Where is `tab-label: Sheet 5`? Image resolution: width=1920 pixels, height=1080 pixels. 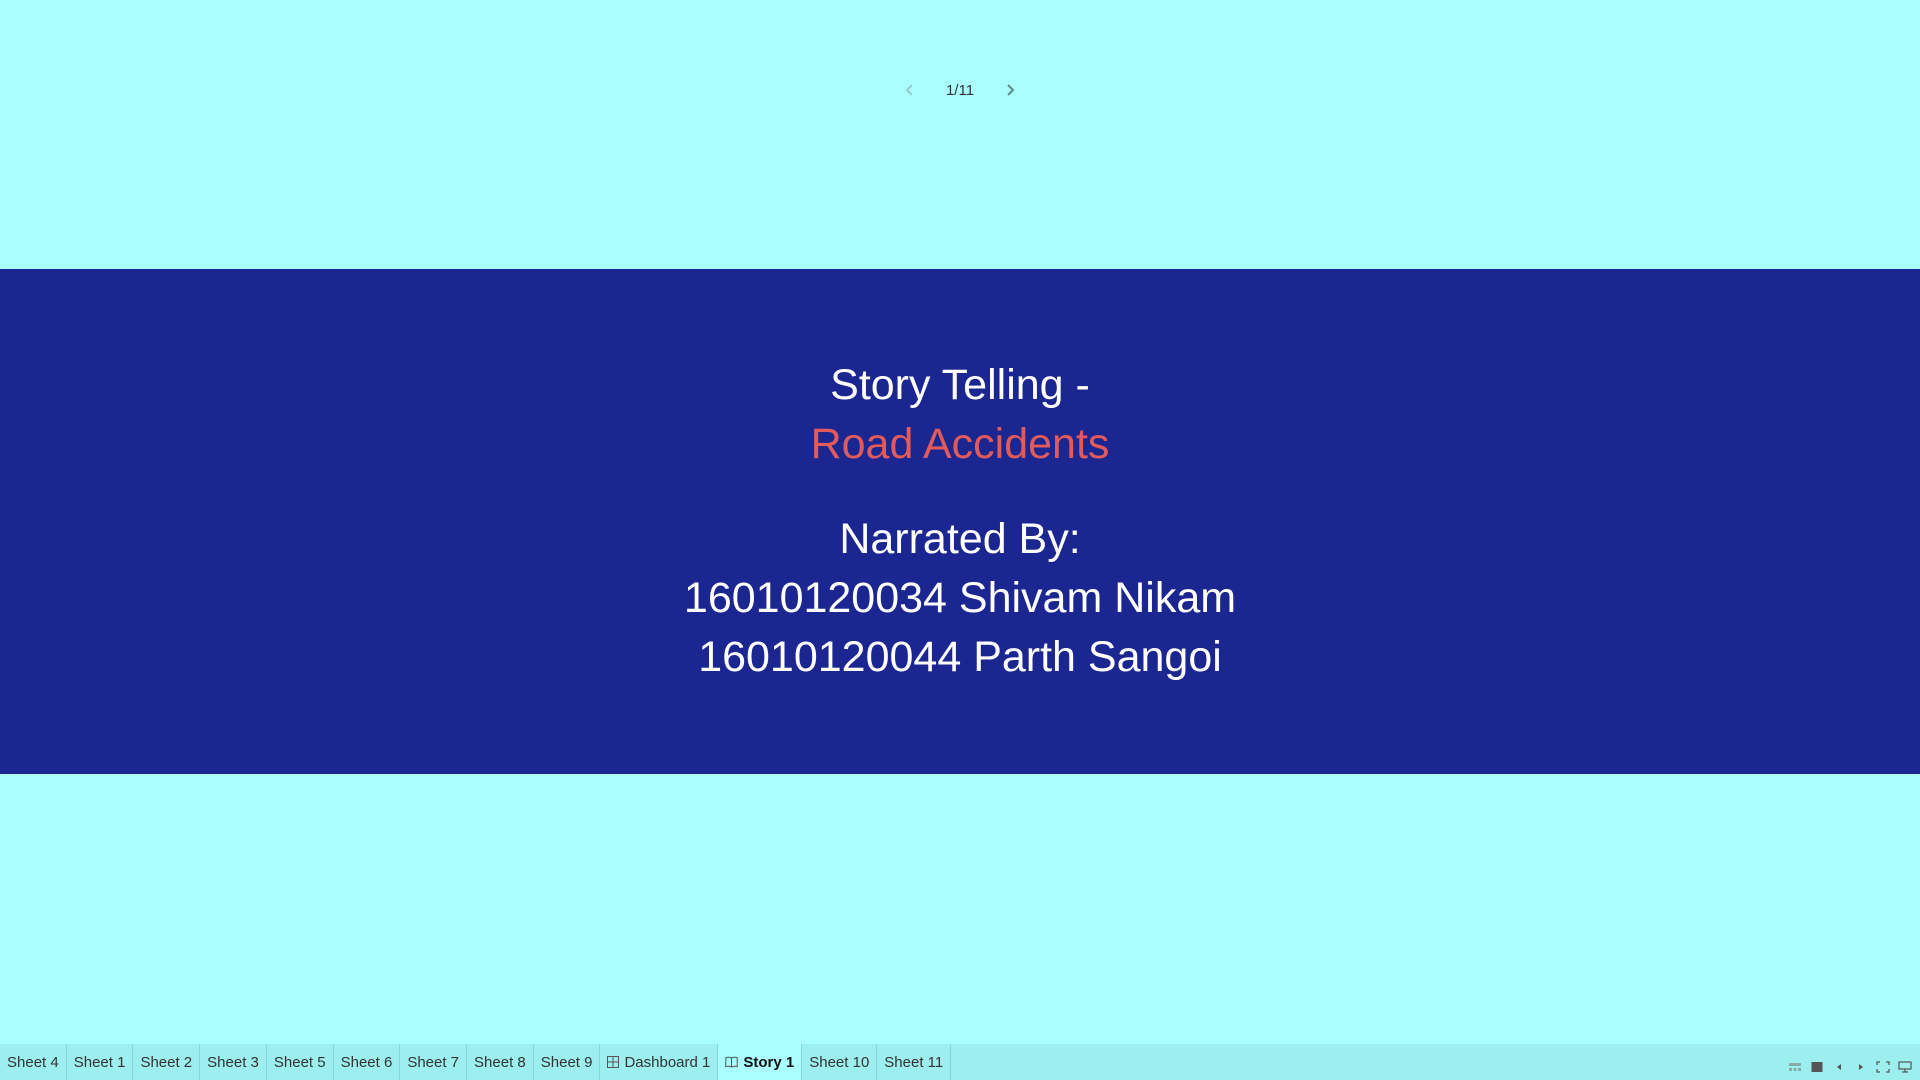
tab-label: Sheet 5 is located at coordinates (299, 1062).